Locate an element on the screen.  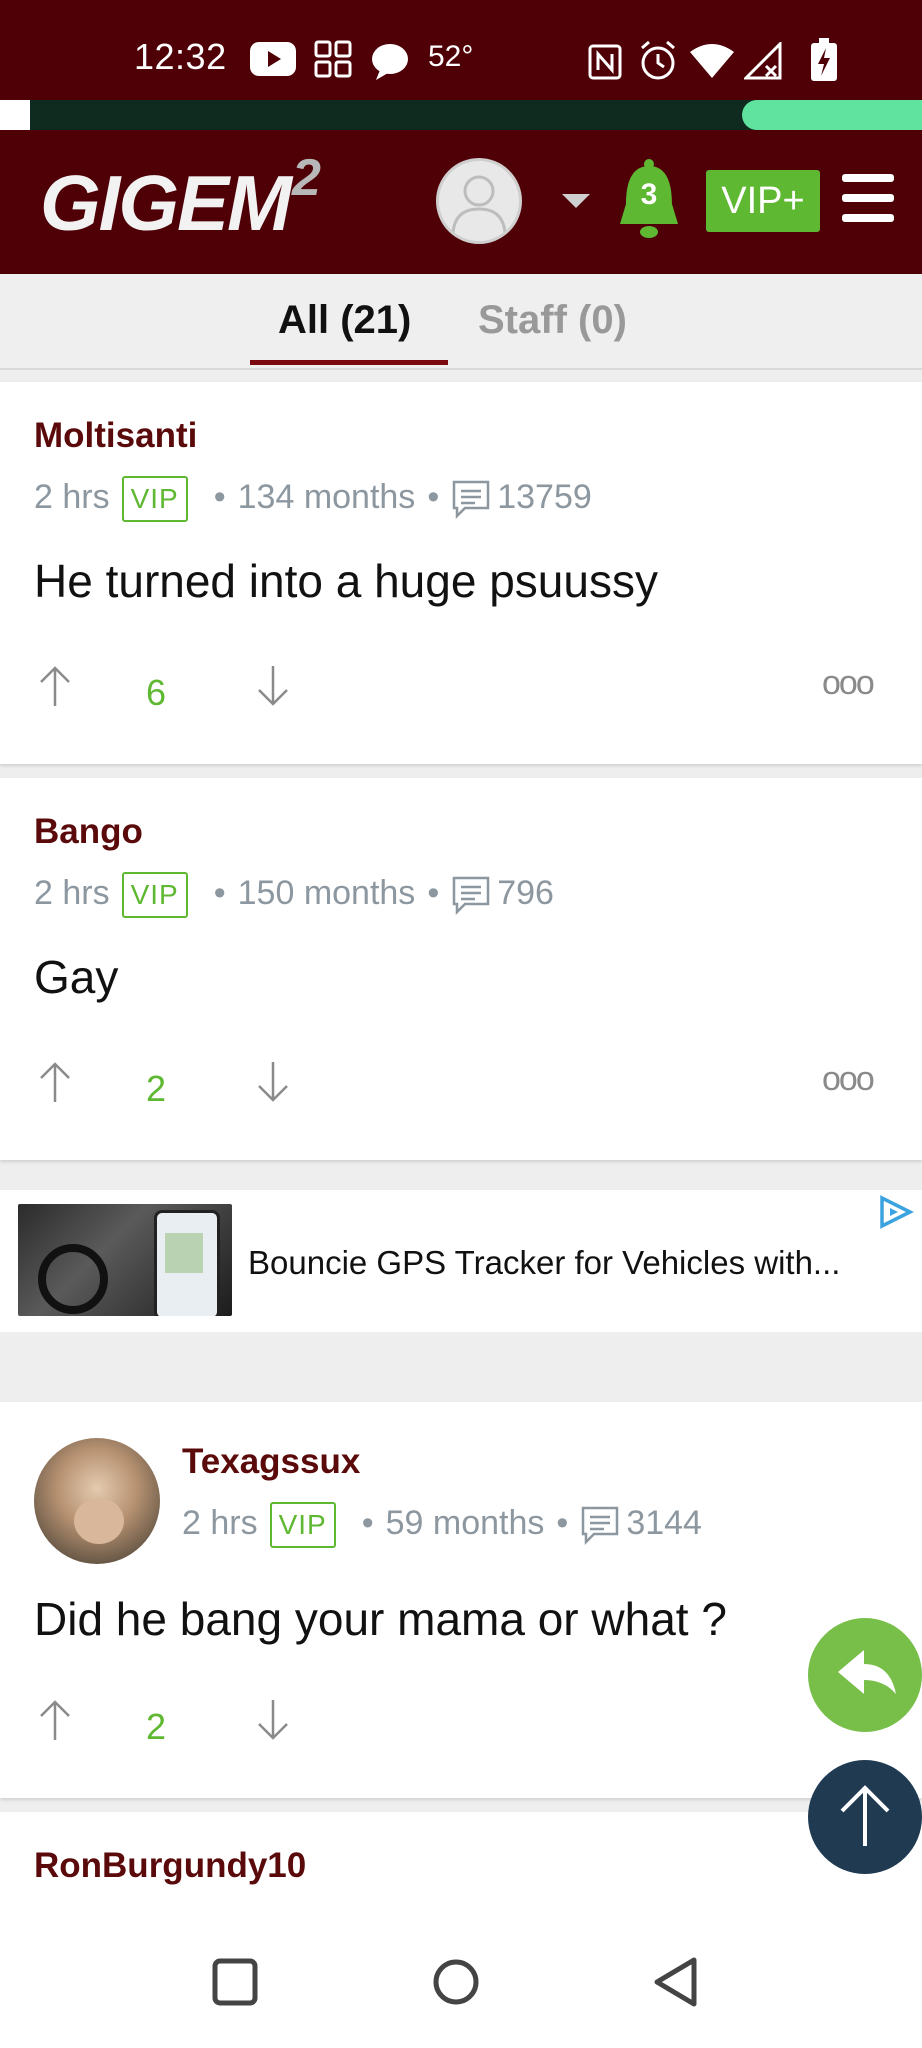
battery-charging-icon is located at coordinates (824, 59).